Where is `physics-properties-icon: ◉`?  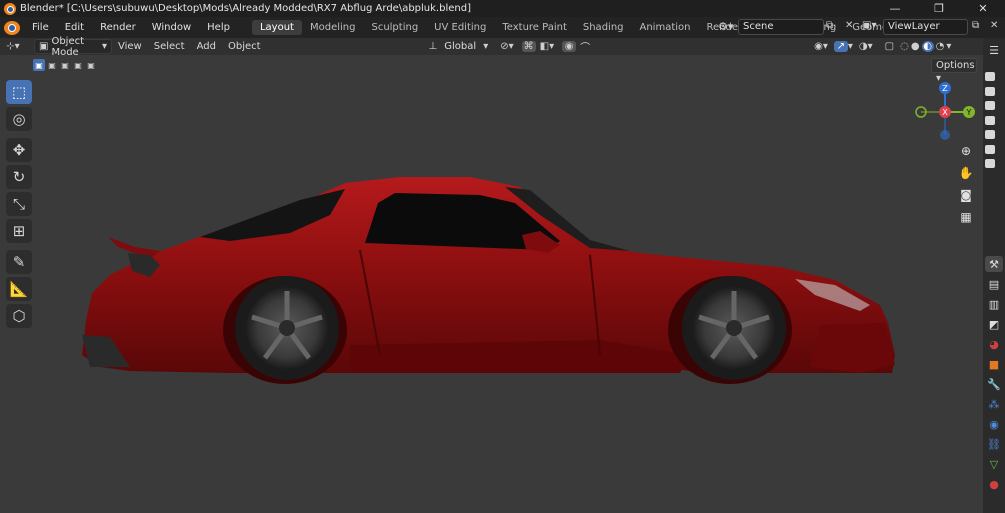
physics-properties-icon: ◉ is located at coordinates (994, 424).